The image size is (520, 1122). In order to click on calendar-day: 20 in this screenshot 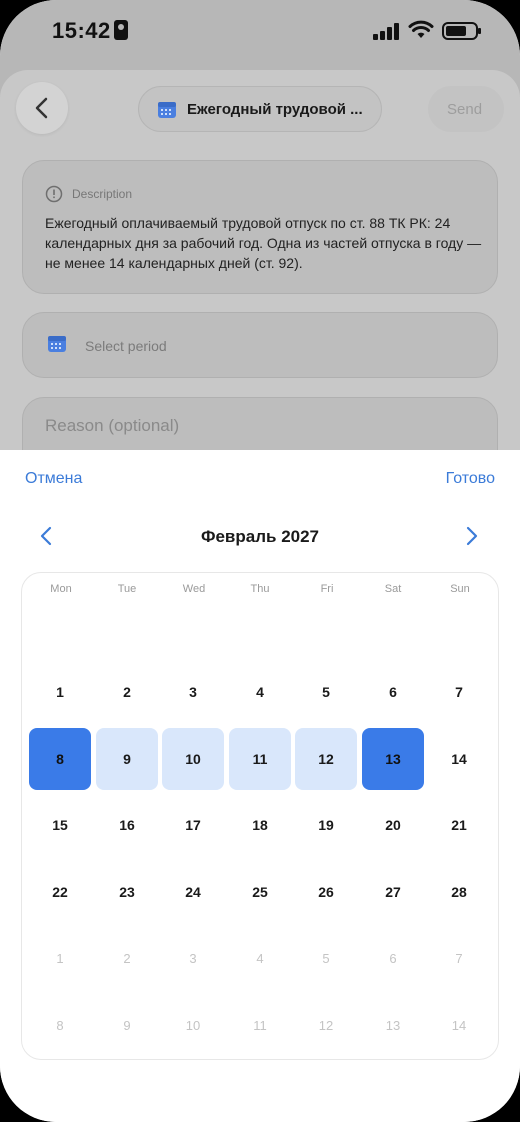, I will do `click(393, 825)`.